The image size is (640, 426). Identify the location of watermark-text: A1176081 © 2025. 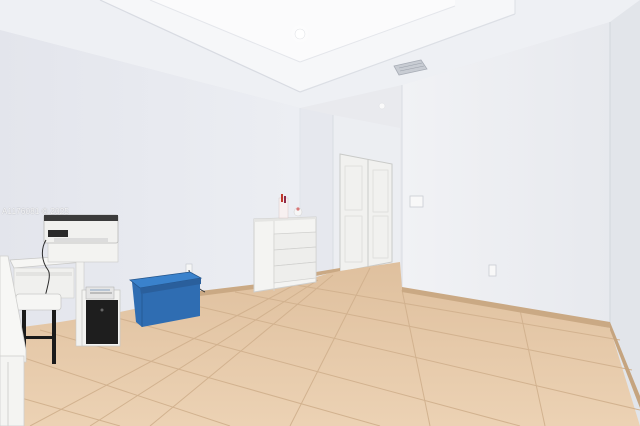
(36, 211).